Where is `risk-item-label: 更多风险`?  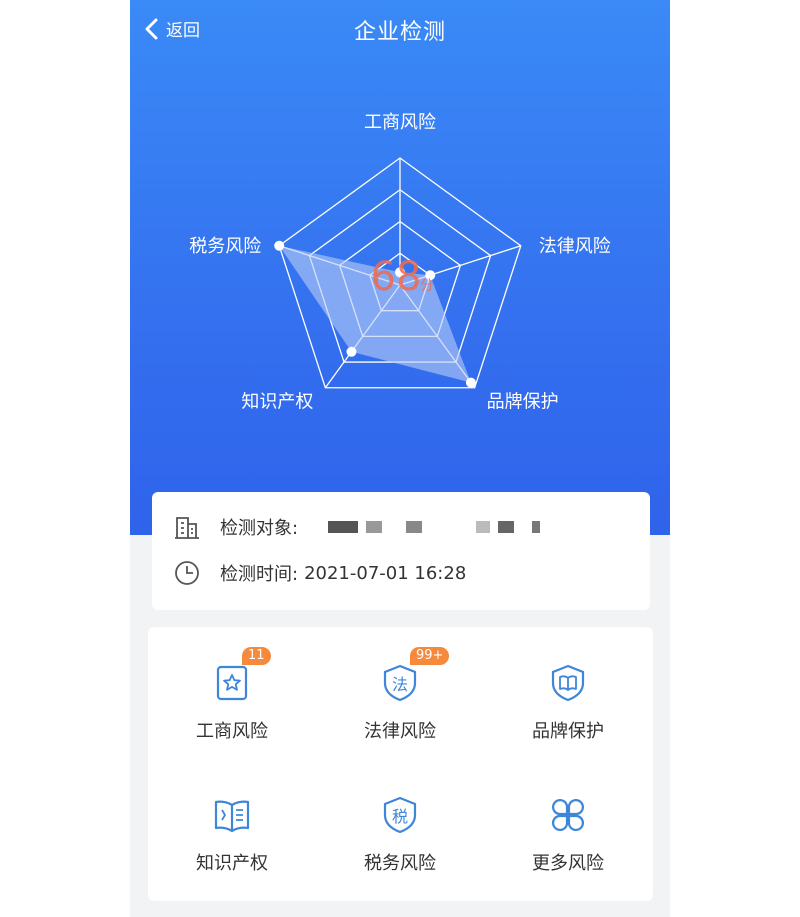
risk-item-label: 更多风险 is located at coordinates (568, 863).